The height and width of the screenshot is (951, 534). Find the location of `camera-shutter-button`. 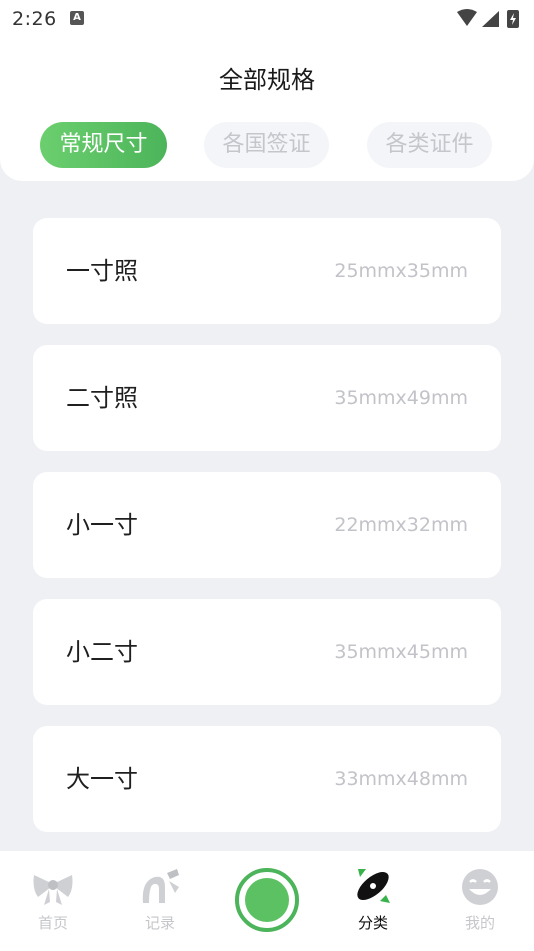

camera-shutter-button is located at coordinates (267, 900).